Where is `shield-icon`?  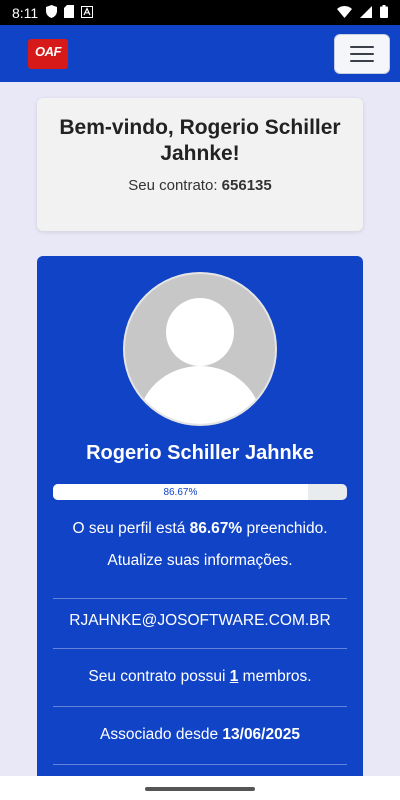
shield-icon is located at coordinates (52, 12).